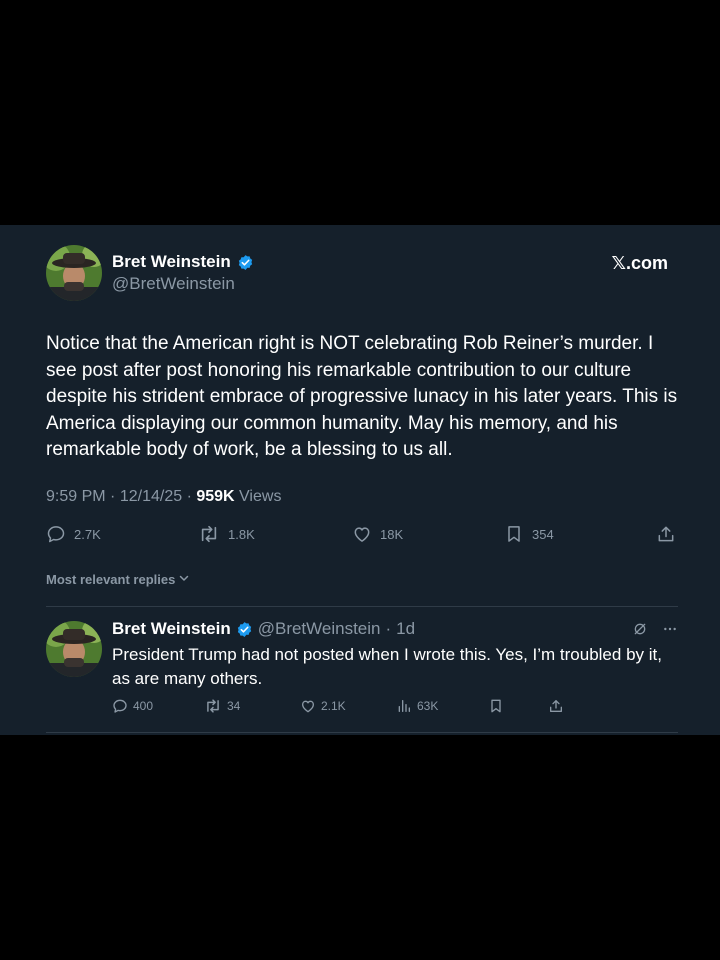 This screenshot has height=960, width=720. Describe the element at coordinates (319, 629) in the screenshot. I see `reply-author-handle: @BretWeinstein` at that location.